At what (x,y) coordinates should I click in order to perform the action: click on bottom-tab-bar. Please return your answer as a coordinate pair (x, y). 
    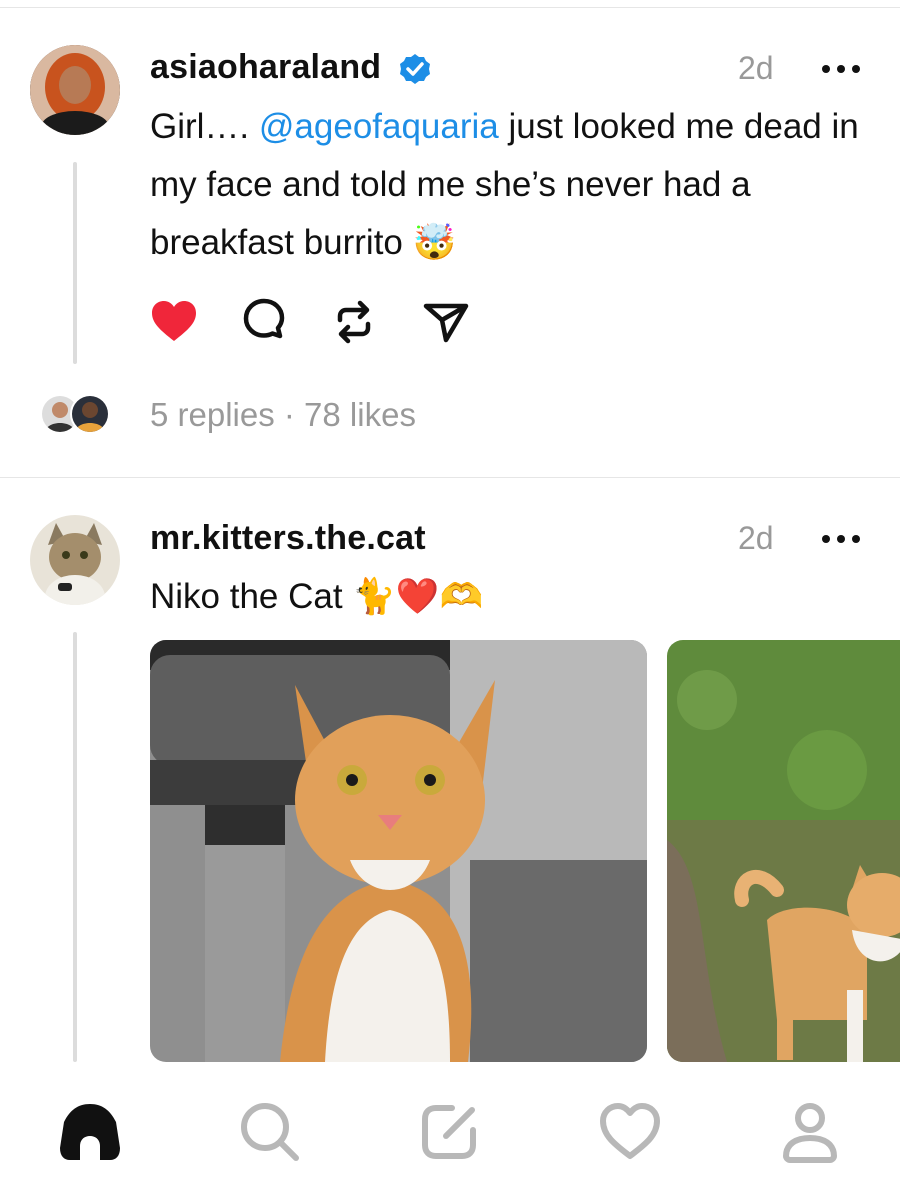
    Looking at the image, I should click on (450, 1131).